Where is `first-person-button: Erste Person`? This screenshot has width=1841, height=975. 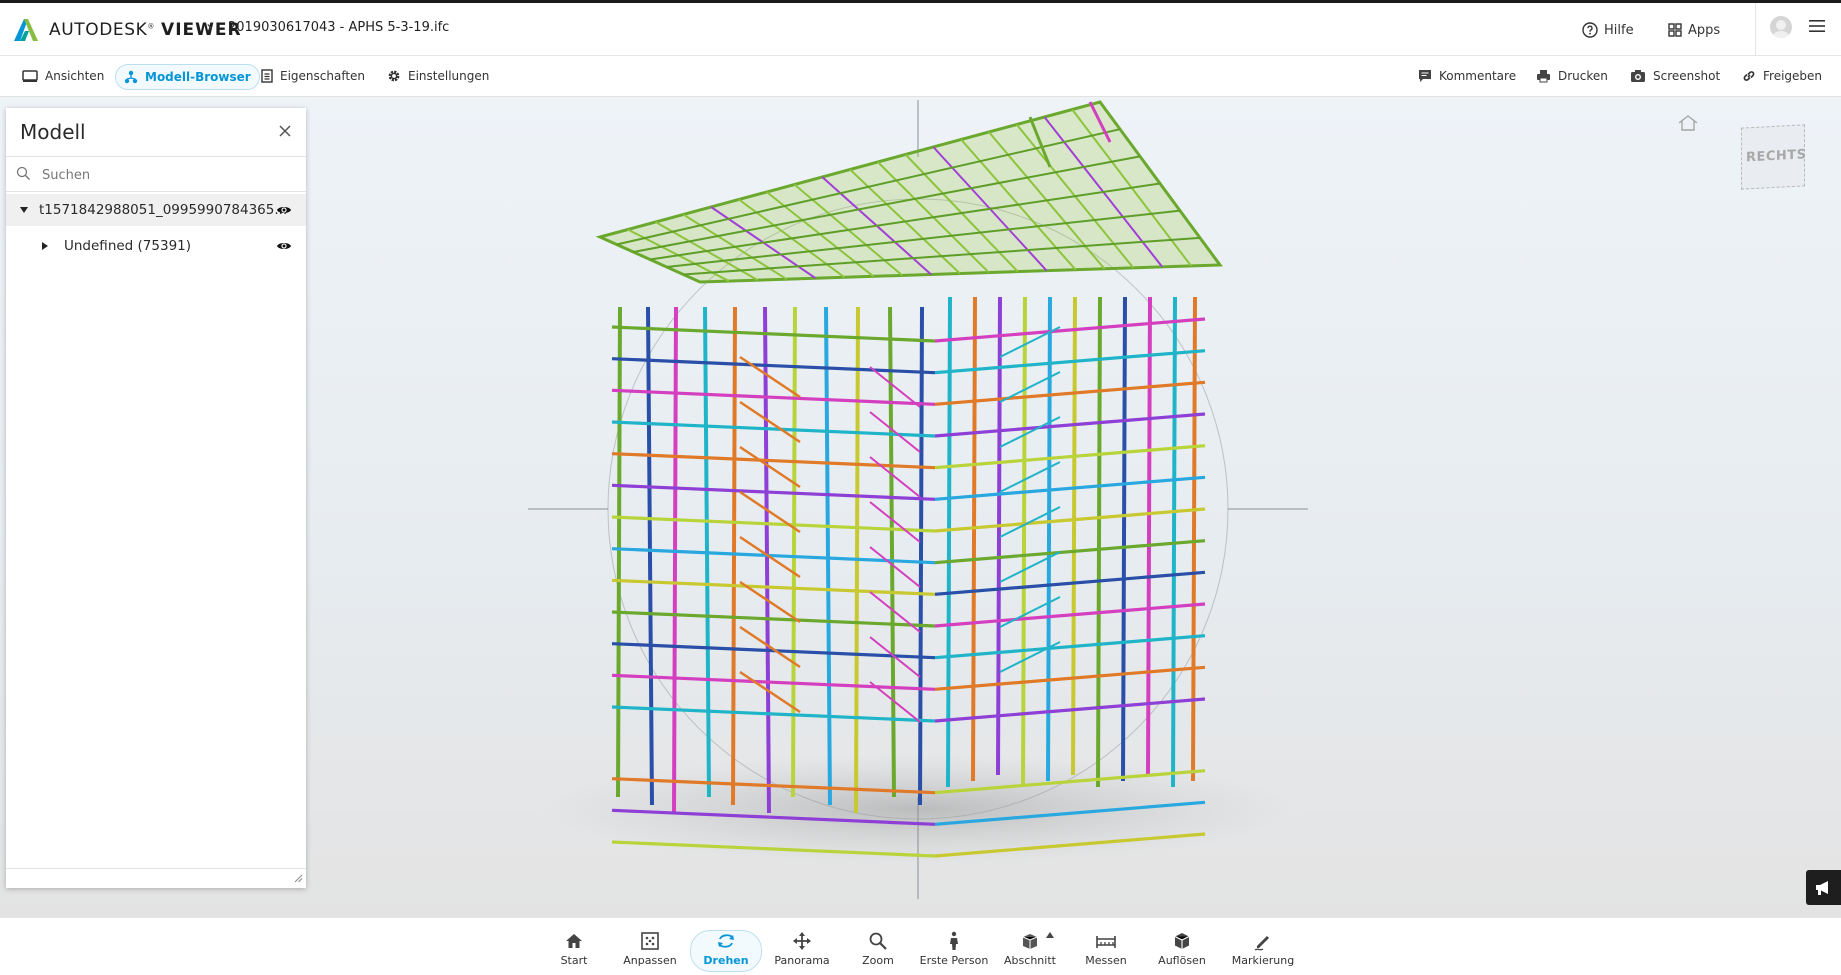
first-person-button: Erste Person is located at coordinates (954, 946).